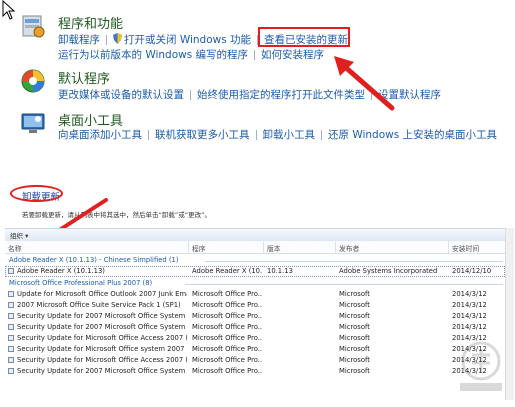 Image resolution: width=515 pixels, height=407 pixels. What do you see at coordinates (9, 10) in the screenshot?
I see `mouse-cursor-icon` at bounding box center [9, 10].